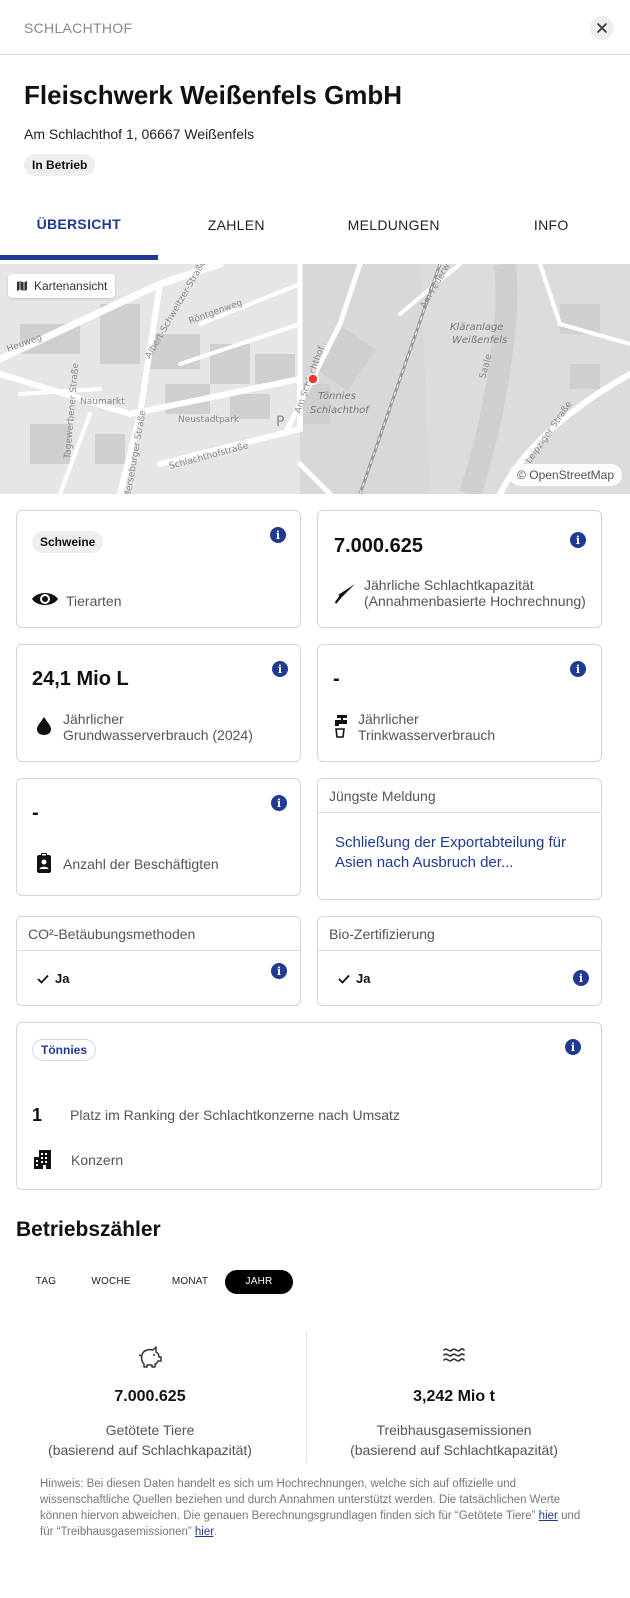 The height and width of the screenshot is (1598, 630). Describe the element at coordinates (150, 1430) in the screenshot. I see `killed-animals-label-line1: Getötete Tiere` at that location.